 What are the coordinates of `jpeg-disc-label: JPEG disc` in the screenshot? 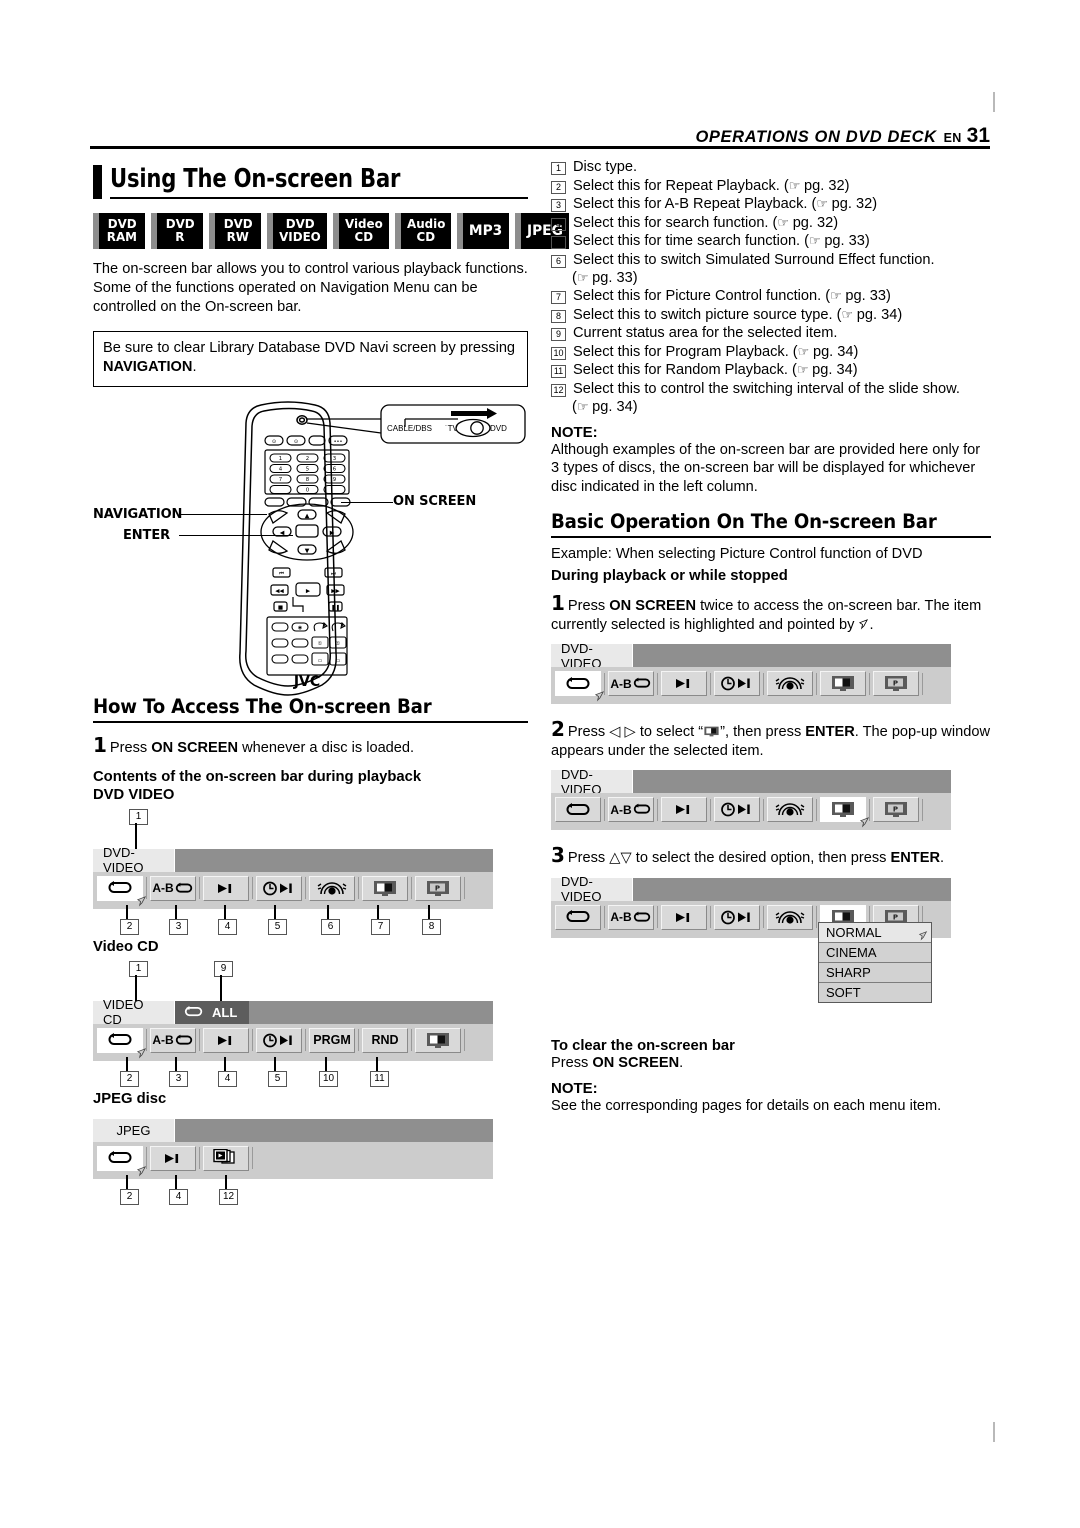 It's located at (130, 1098).